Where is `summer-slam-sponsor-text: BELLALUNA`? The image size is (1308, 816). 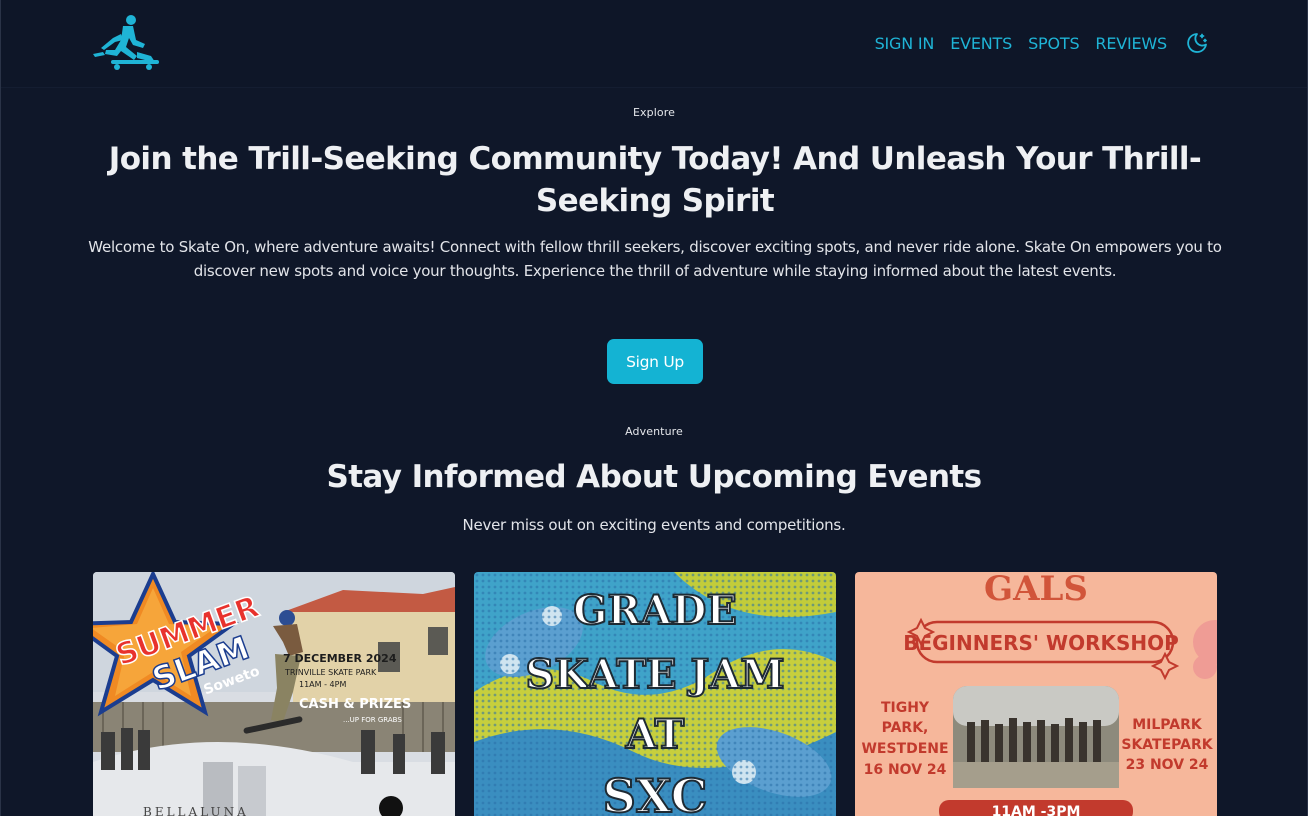 summer-slam-sponsor-text: BELLALUNA is located at coordinates (196, 810).